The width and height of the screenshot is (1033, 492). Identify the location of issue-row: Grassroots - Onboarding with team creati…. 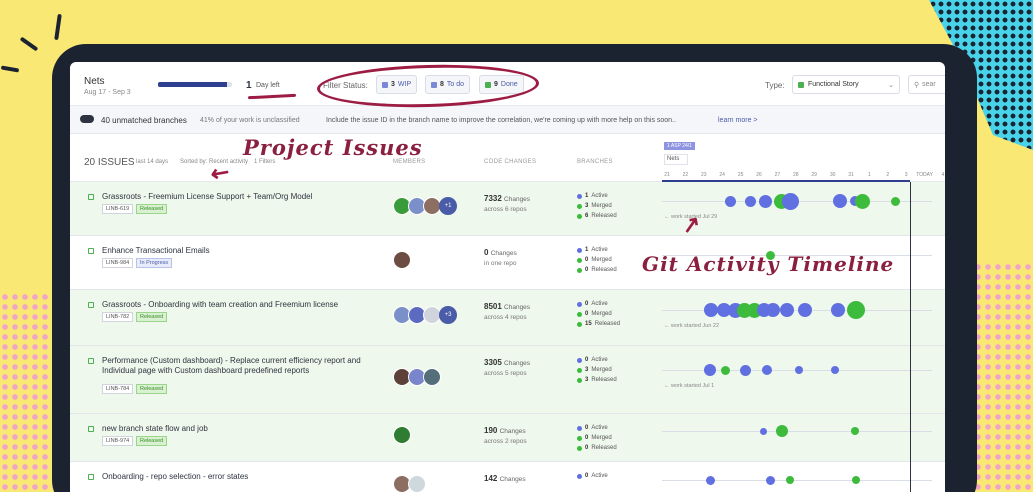
(507, 318).